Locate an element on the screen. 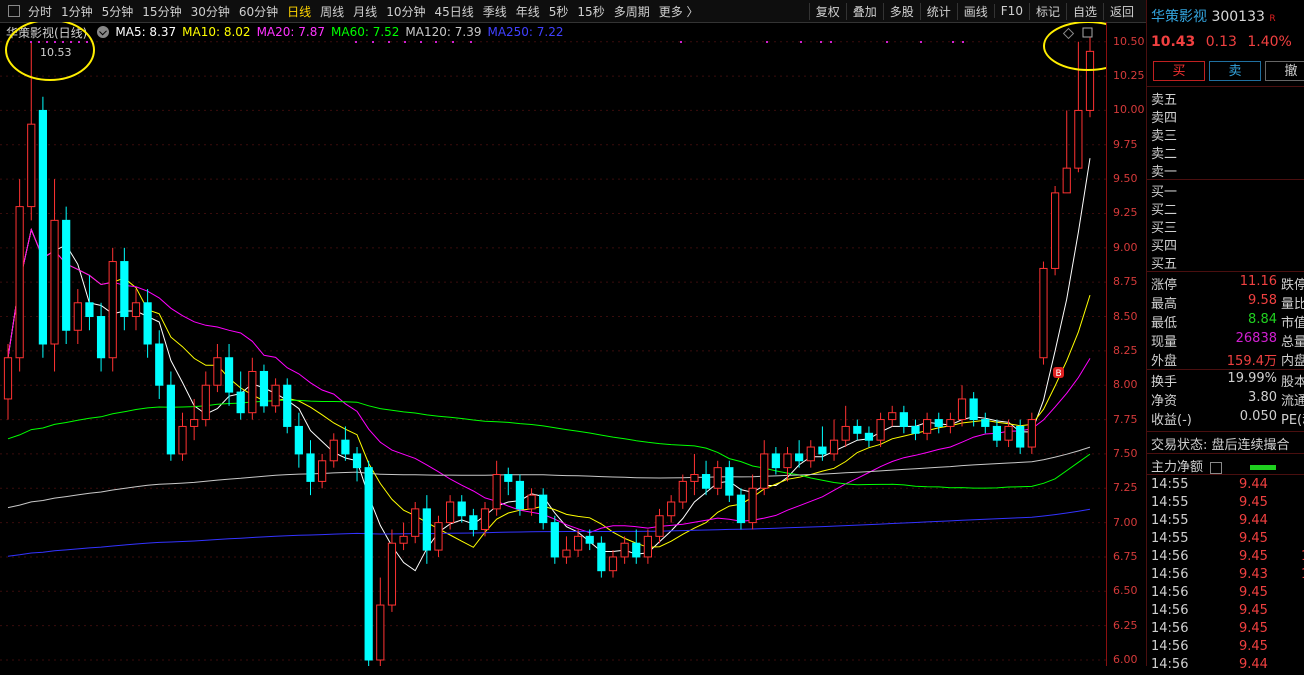 Image resolution: width=1304 pixels, height=675 pixels. period-tab: 季线 is located at coordinates (495, 11).